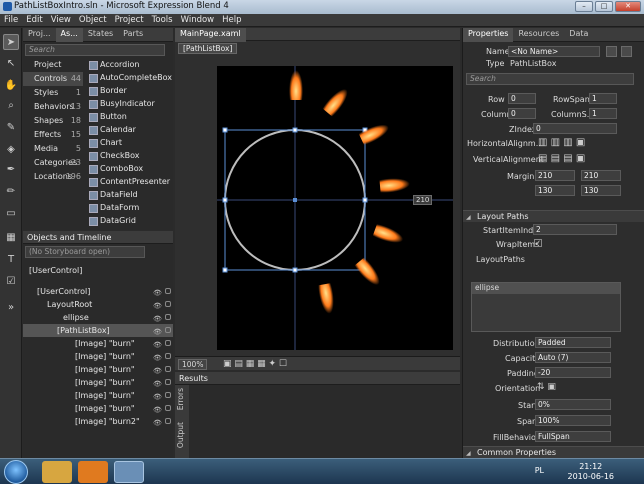  What do you see at coordinates (93, 472) in the screenshot?
I see `media-player-taskbar-icon` at bounding box center [93, 472].